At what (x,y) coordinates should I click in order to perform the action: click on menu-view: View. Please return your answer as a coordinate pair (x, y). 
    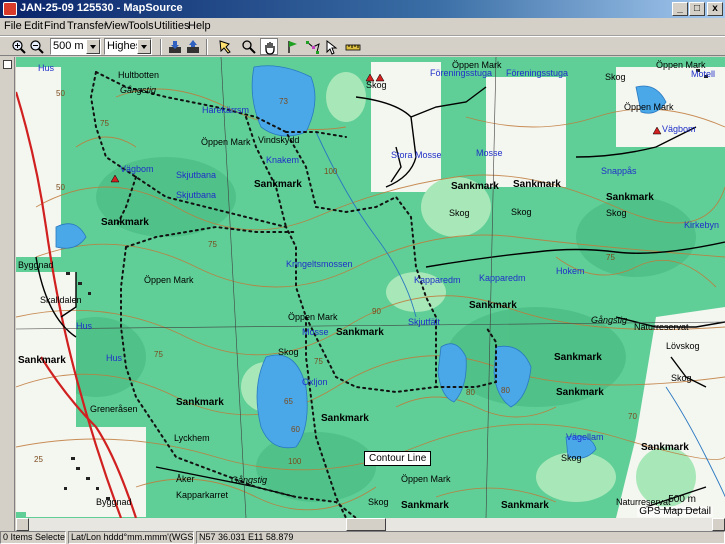
    Looking at the image, I should click on (117, 26).